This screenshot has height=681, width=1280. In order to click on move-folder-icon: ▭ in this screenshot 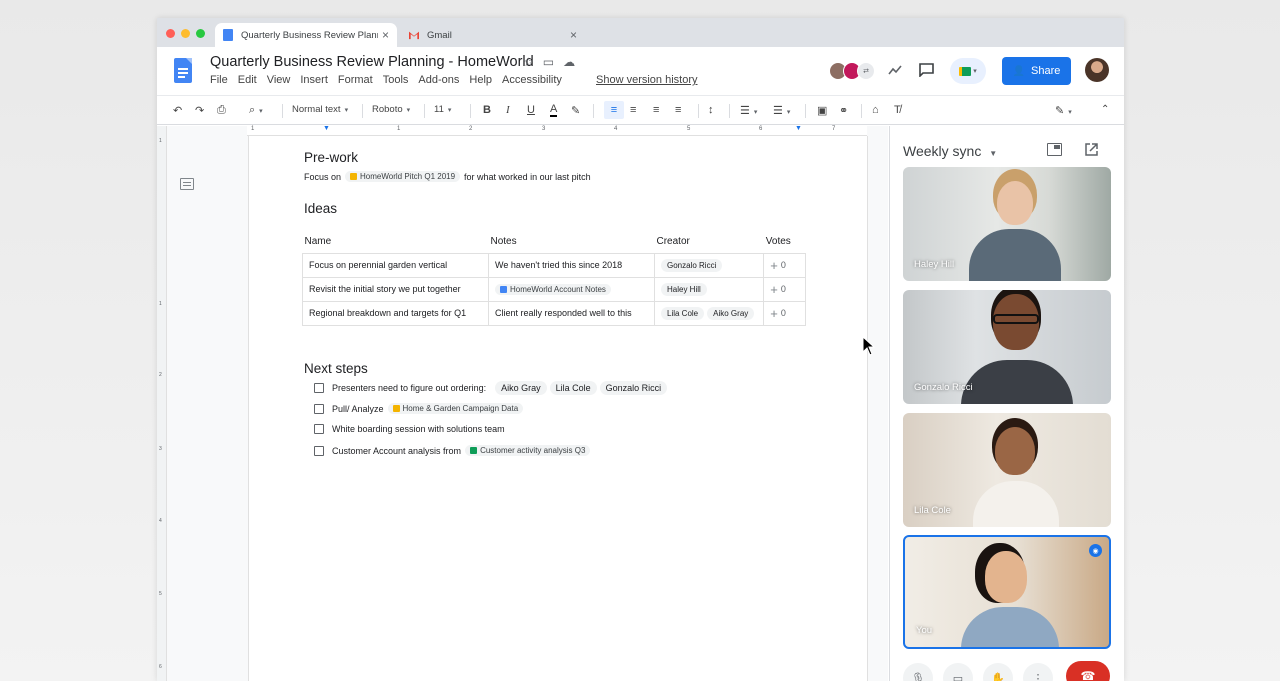, I will do `click(548, 62)`.